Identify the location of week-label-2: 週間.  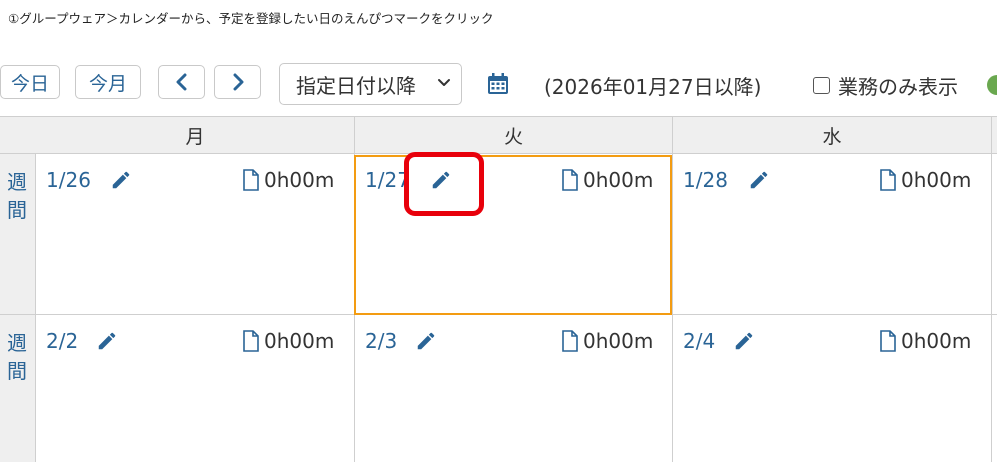
(18, 388).